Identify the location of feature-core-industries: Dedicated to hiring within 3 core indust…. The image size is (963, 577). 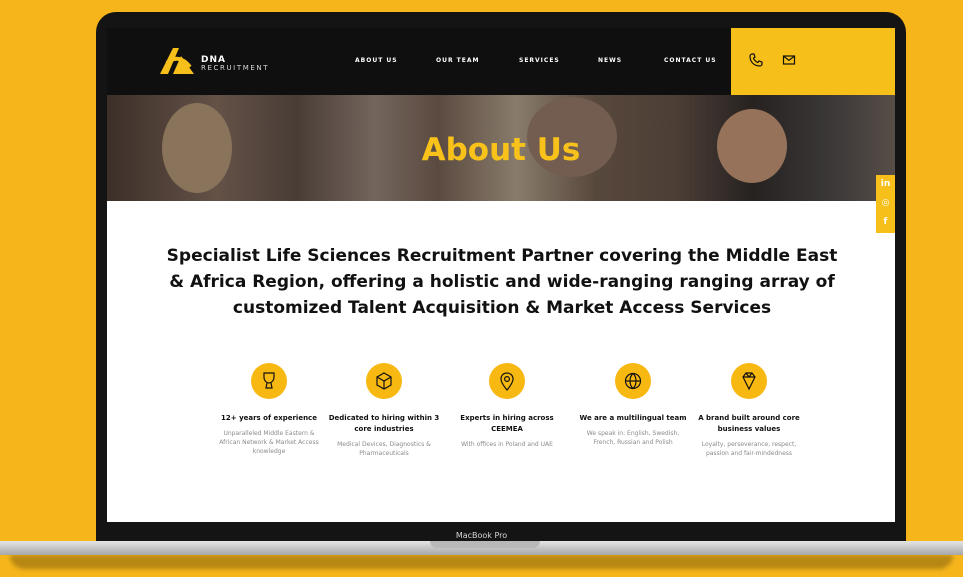
(384, 410).